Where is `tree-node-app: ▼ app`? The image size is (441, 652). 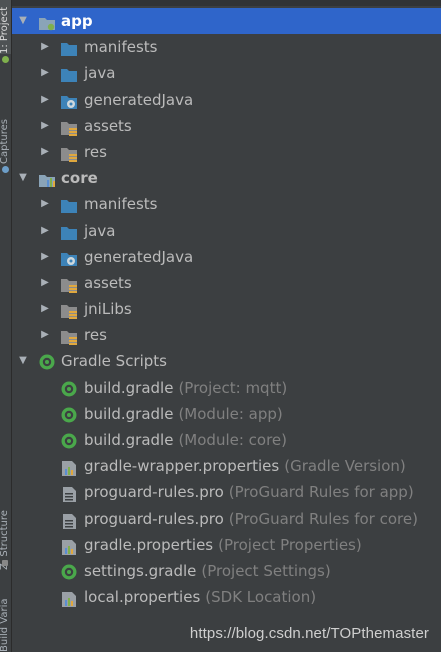 tree-node-app: ▼ app is located at coordinates (226, 21).